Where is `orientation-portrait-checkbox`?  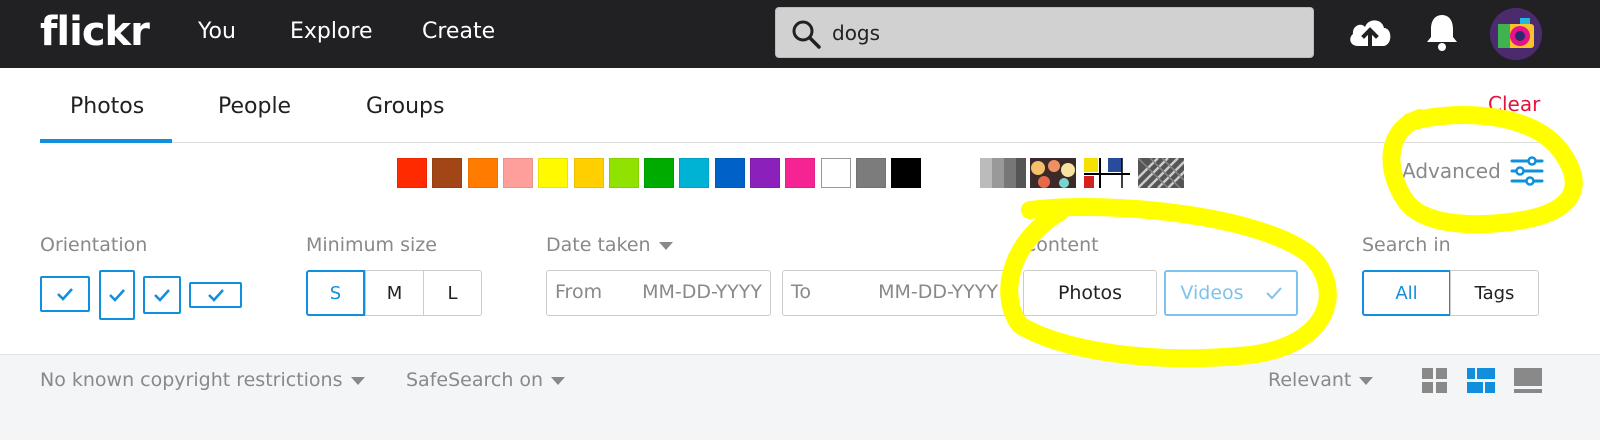
orientation-portrait-checkbox is located at coordinates (117, 295).